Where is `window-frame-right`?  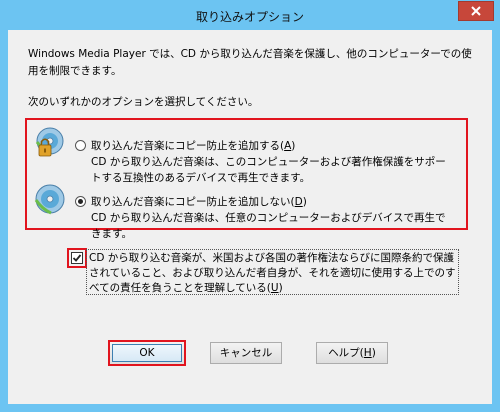
window-frame-right is located at coordinates (496, 221).